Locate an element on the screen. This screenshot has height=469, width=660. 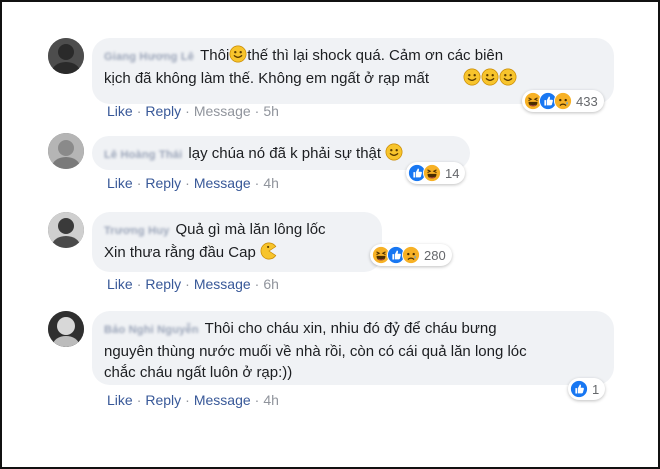
reaction-count: 1 is located at coordinates (596, 389).